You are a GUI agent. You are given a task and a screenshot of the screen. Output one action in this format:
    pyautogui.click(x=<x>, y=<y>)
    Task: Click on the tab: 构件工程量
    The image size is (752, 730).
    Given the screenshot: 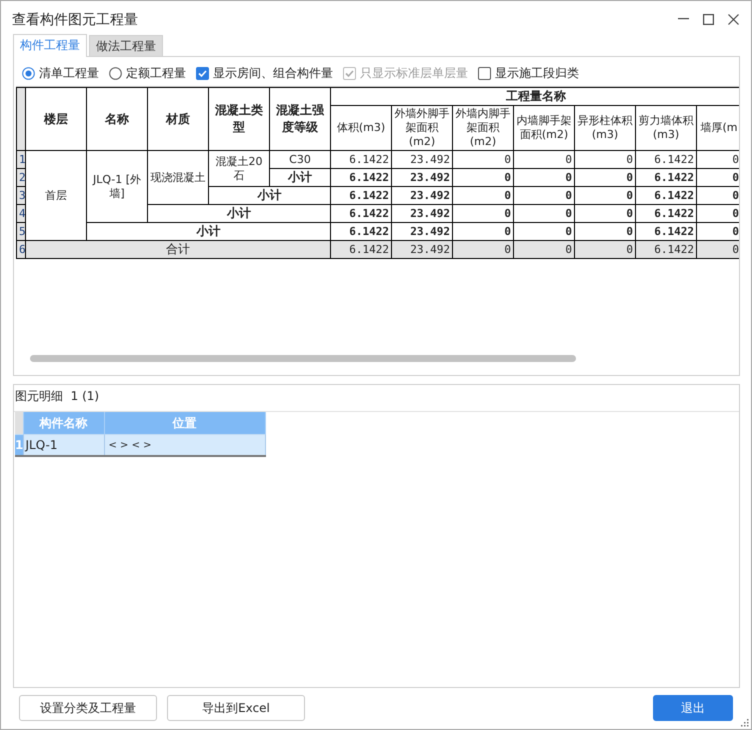 What is the action you would take?
    pyautogui.click(x=50, y=45)
    